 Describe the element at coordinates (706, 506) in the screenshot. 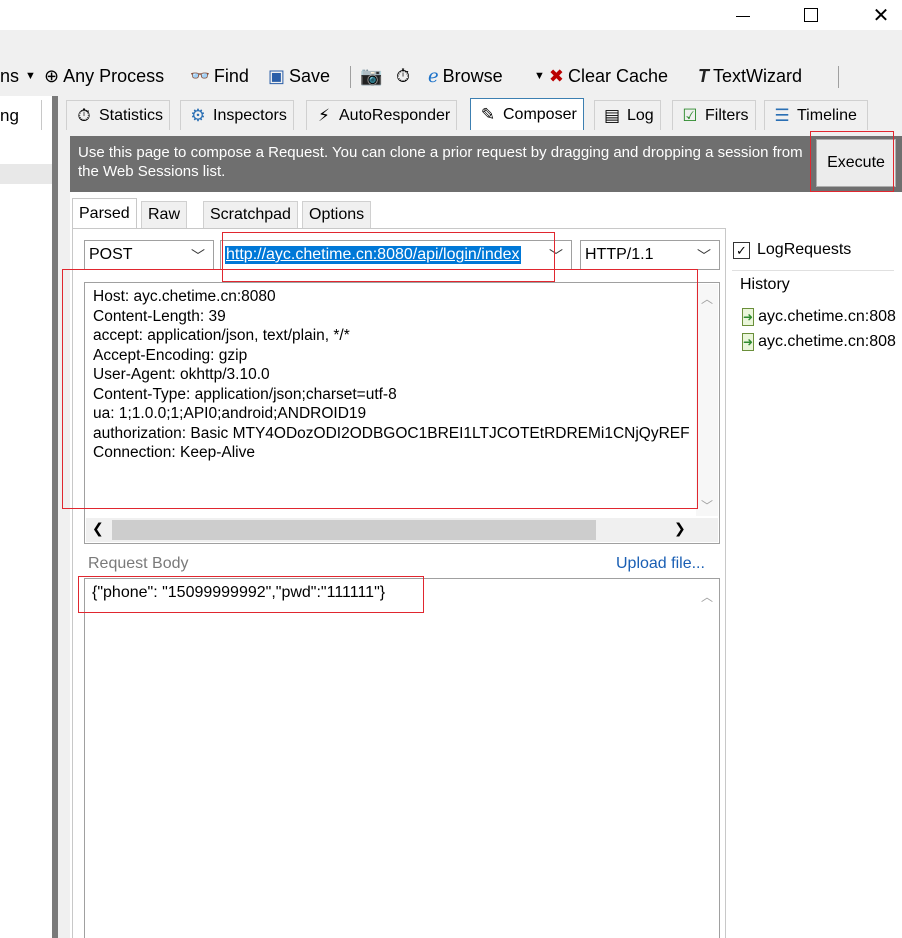

I see `scroll-down-icon: ﹀` at that location.